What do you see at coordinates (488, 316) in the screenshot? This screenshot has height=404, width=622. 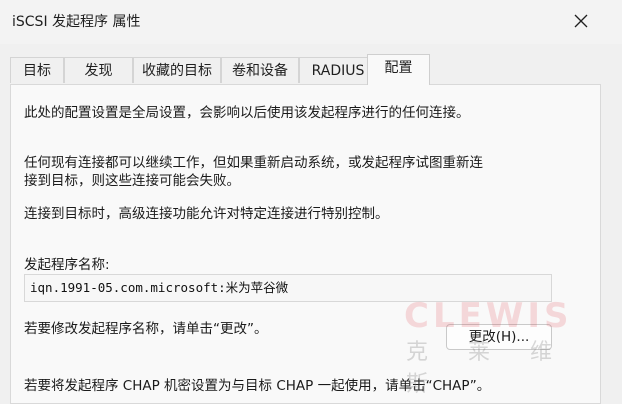 I see `watermark-en: CLEWIS` at bounding box center [488, 316].